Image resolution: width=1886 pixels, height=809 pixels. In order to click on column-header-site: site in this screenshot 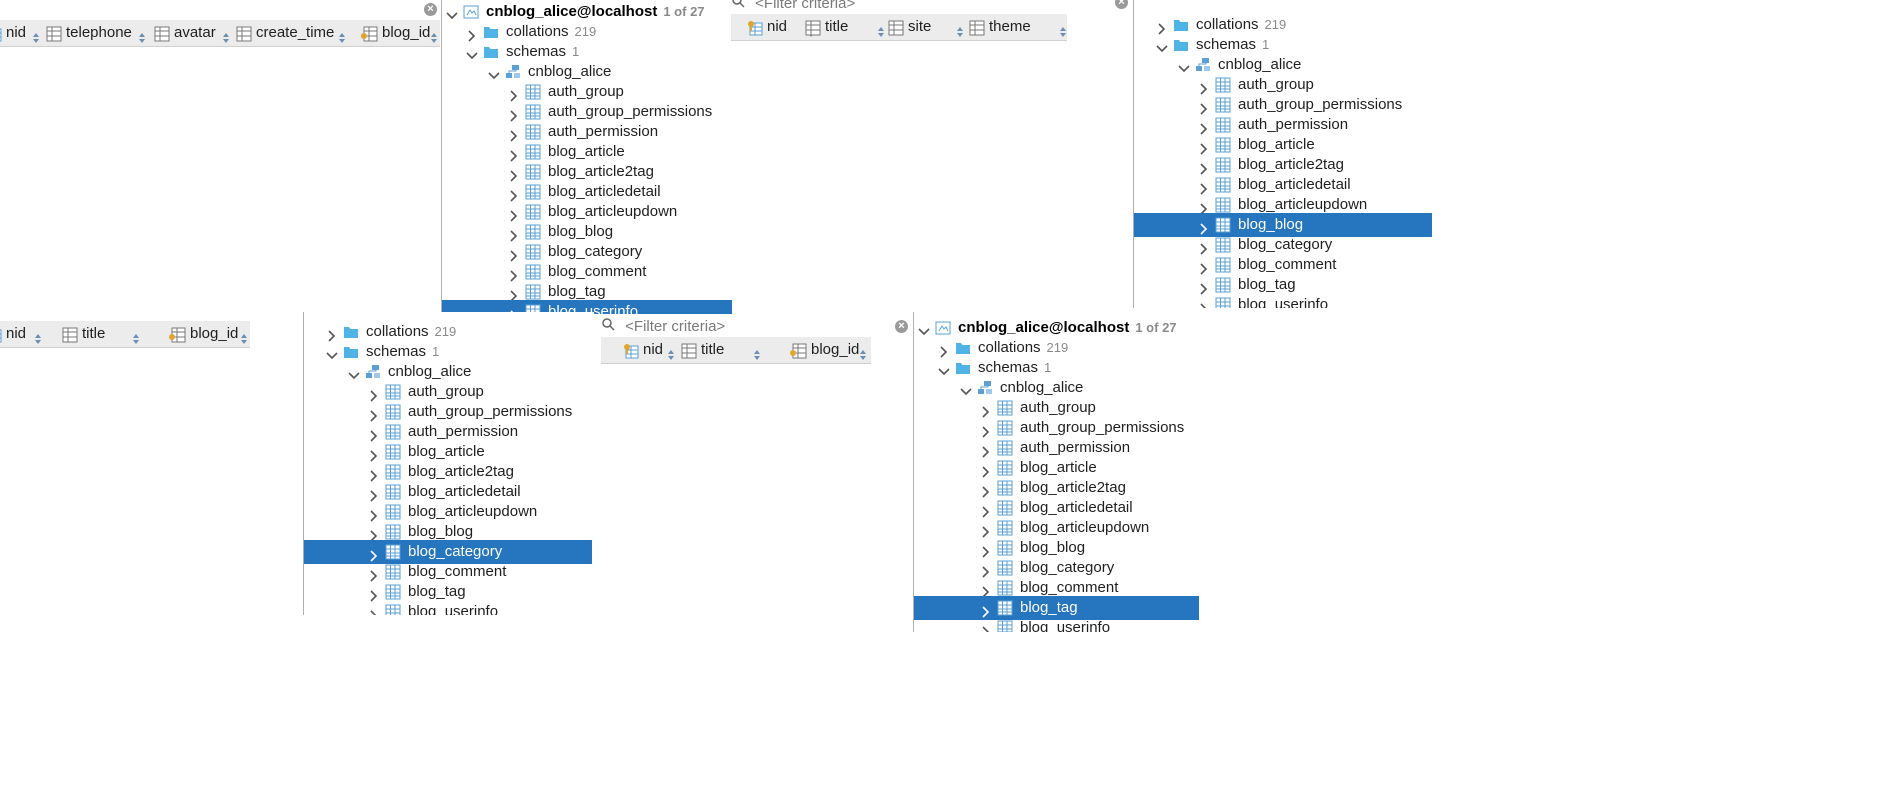, I will do `click(927, 27)`.